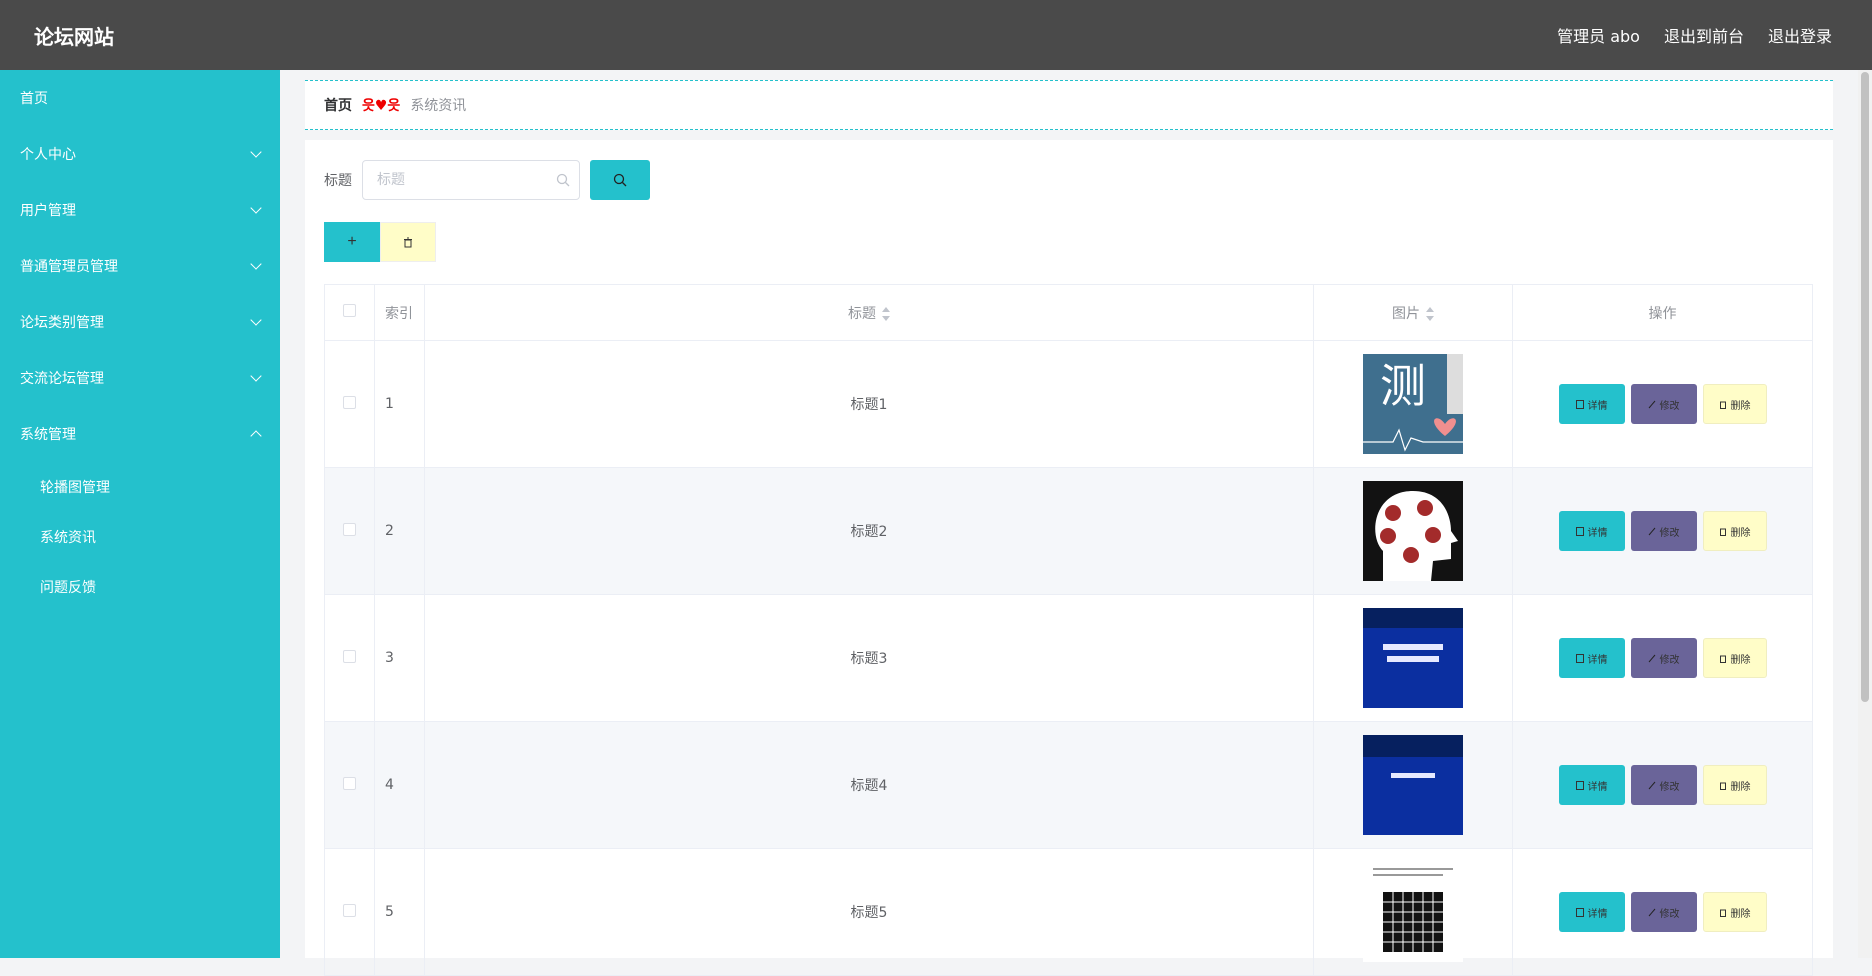 This screenshot has height=976, width=1872. I want to click on search-field-wrapper, so click(471, 180).